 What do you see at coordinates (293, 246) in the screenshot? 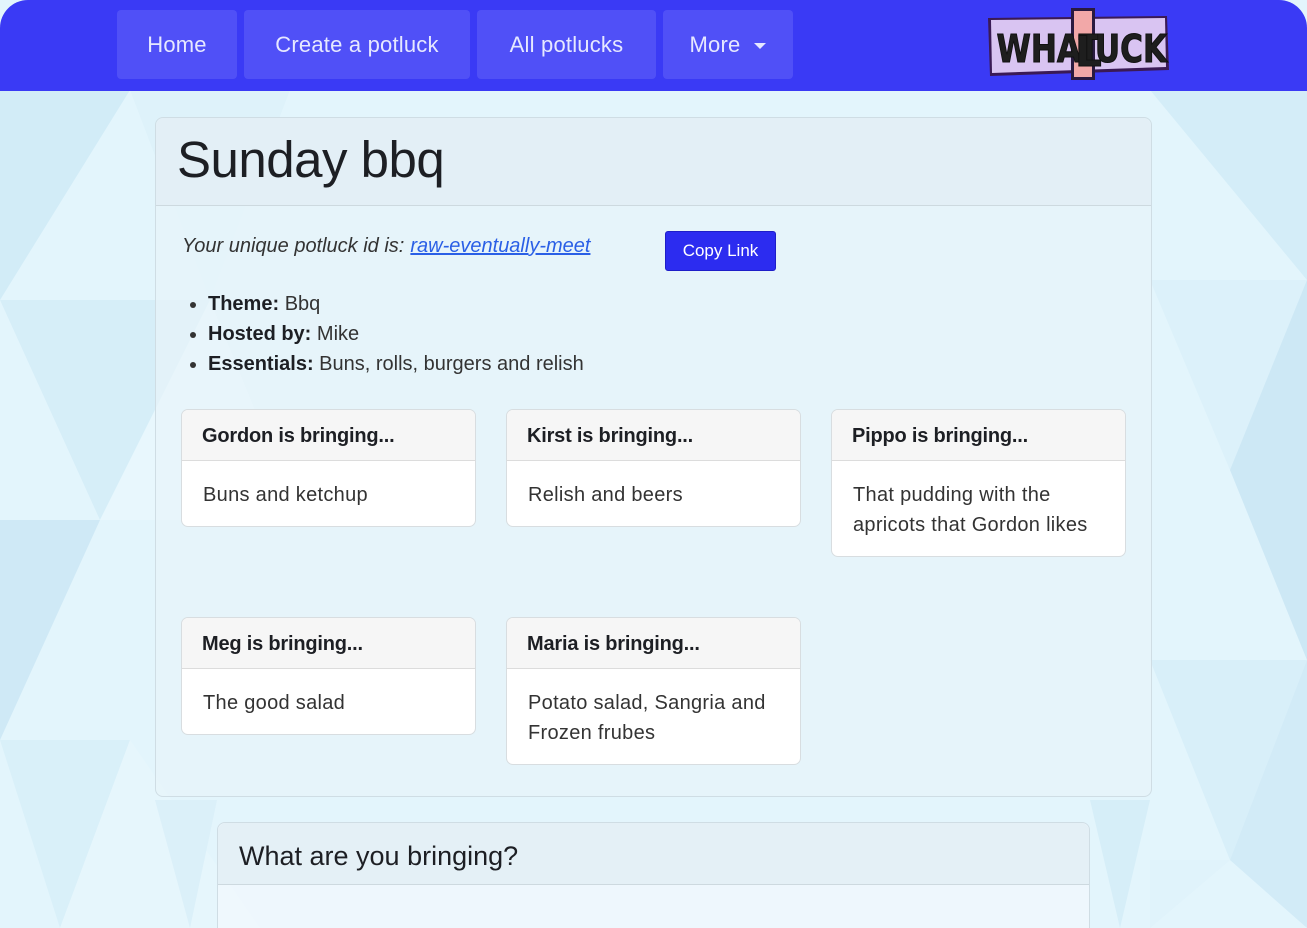
I see `potluck-id-prefix: Your unique potluck id is:` at bounding box center [293, 246].